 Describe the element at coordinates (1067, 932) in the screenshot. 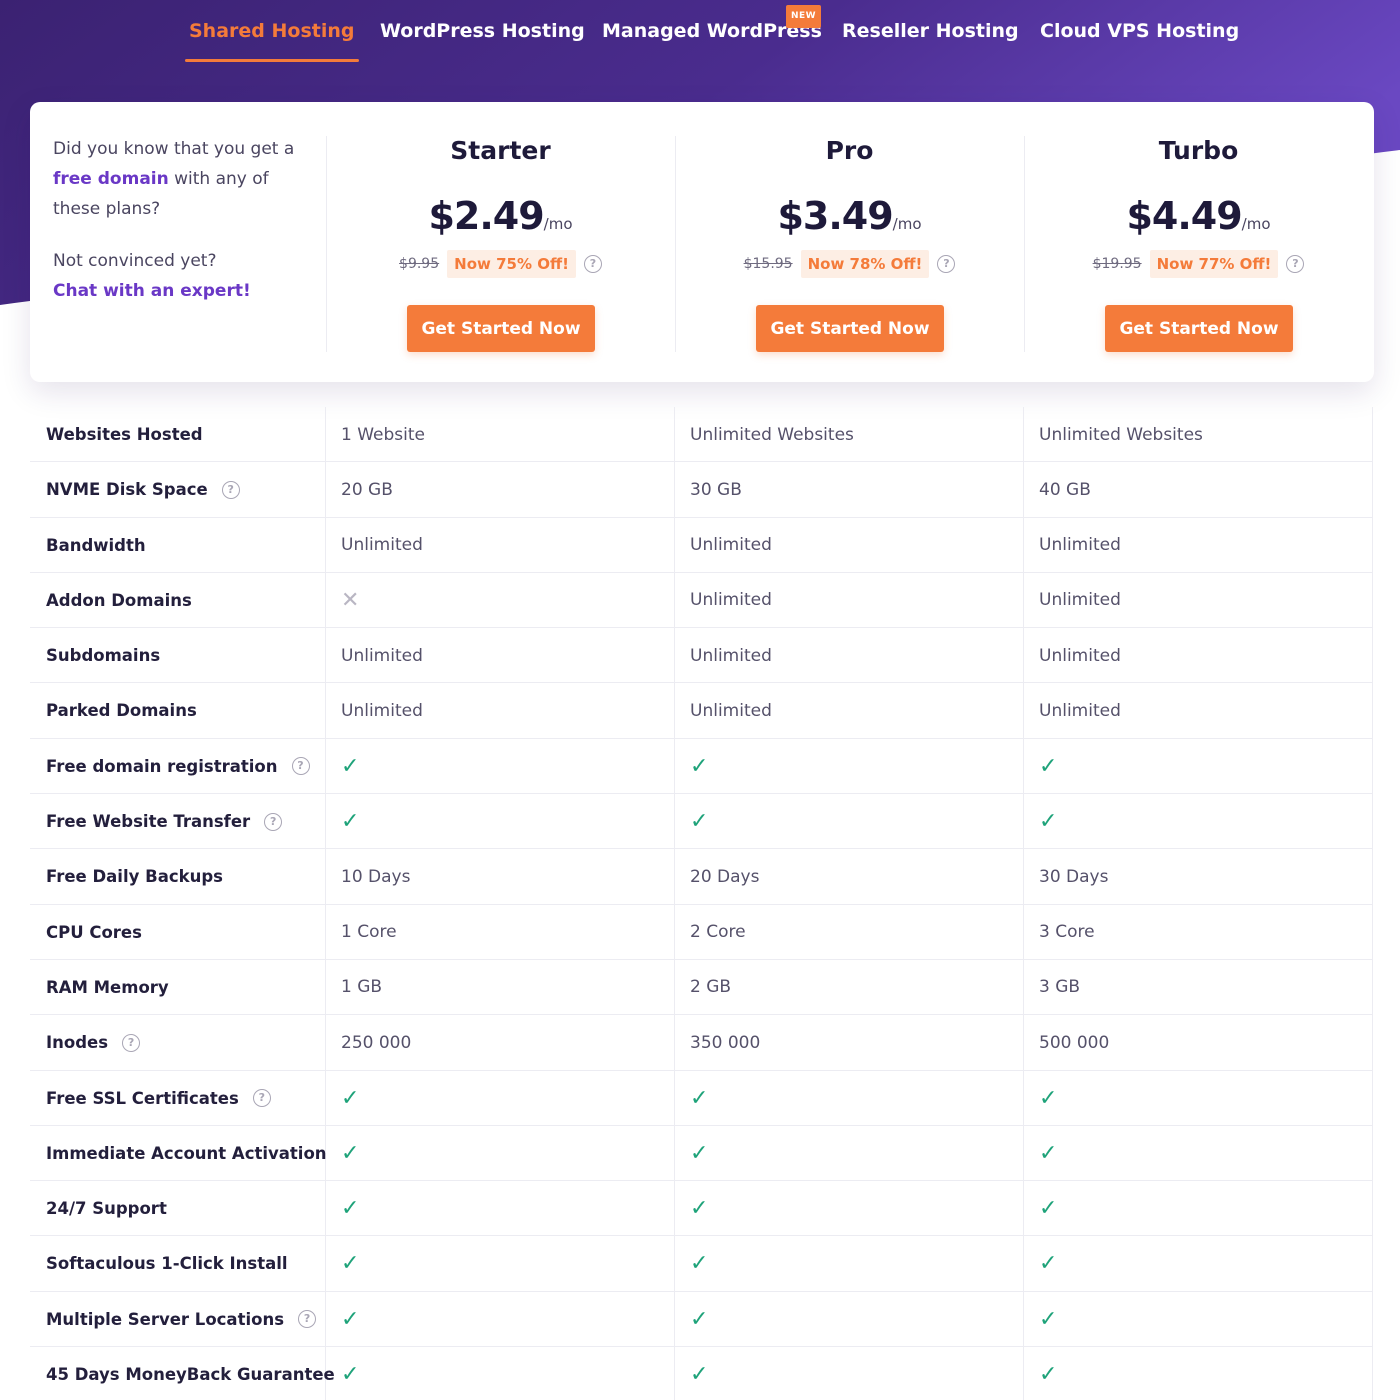

I see `feature-value: 3 Core` at that location.